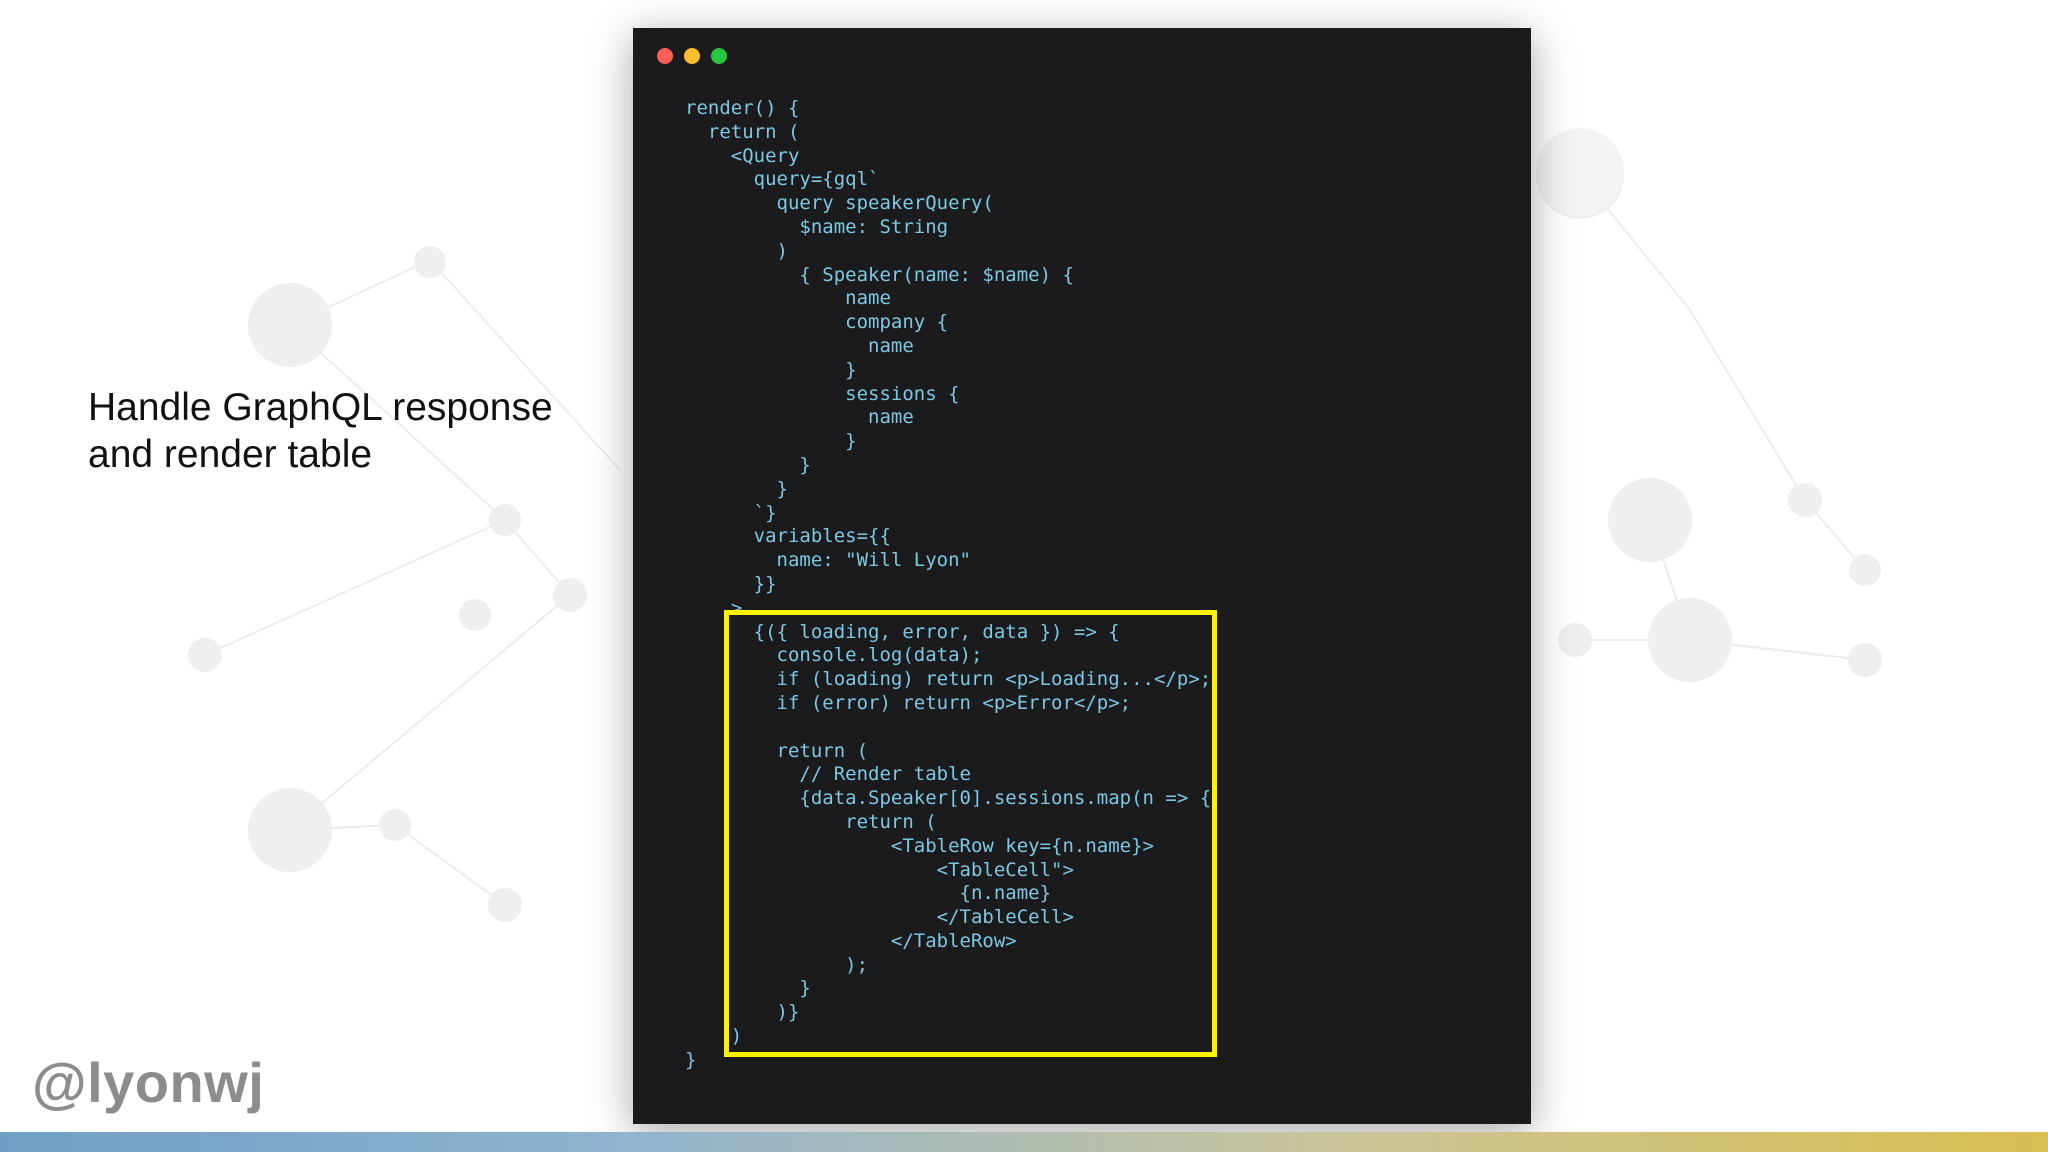 This screenshot has width=2048, height=1152. I want to click on bottom-gradient-bar, so click(1024, 1142).